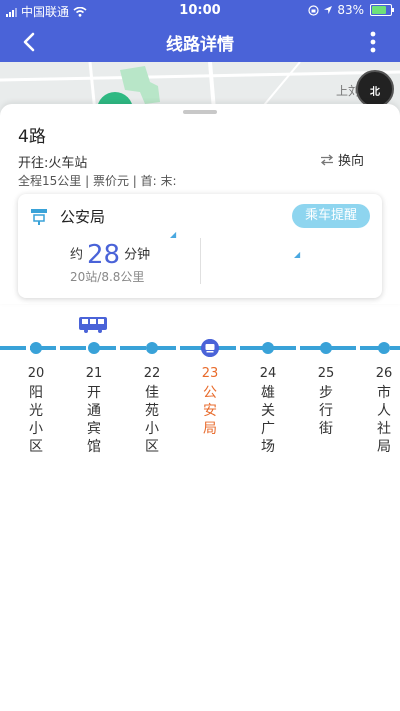 This screenshot has width=400, height=711. I want to click on stop-number: 26, so click(384, 373).